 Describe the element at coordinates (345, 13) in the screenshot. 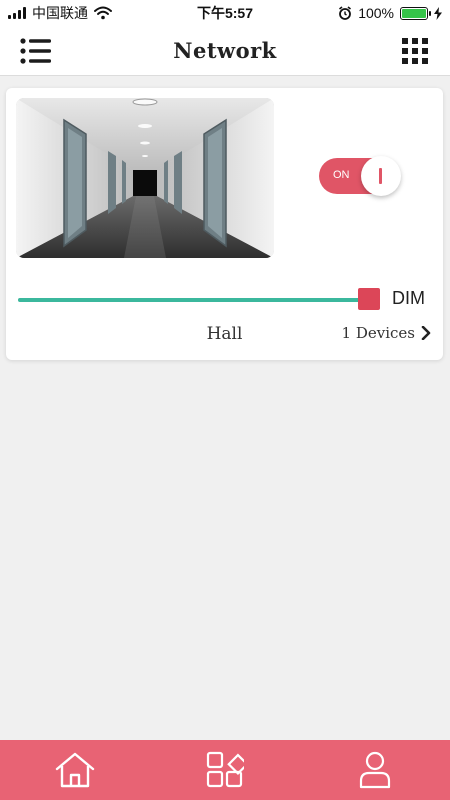

I see `alarm-clock-icon` at that location.